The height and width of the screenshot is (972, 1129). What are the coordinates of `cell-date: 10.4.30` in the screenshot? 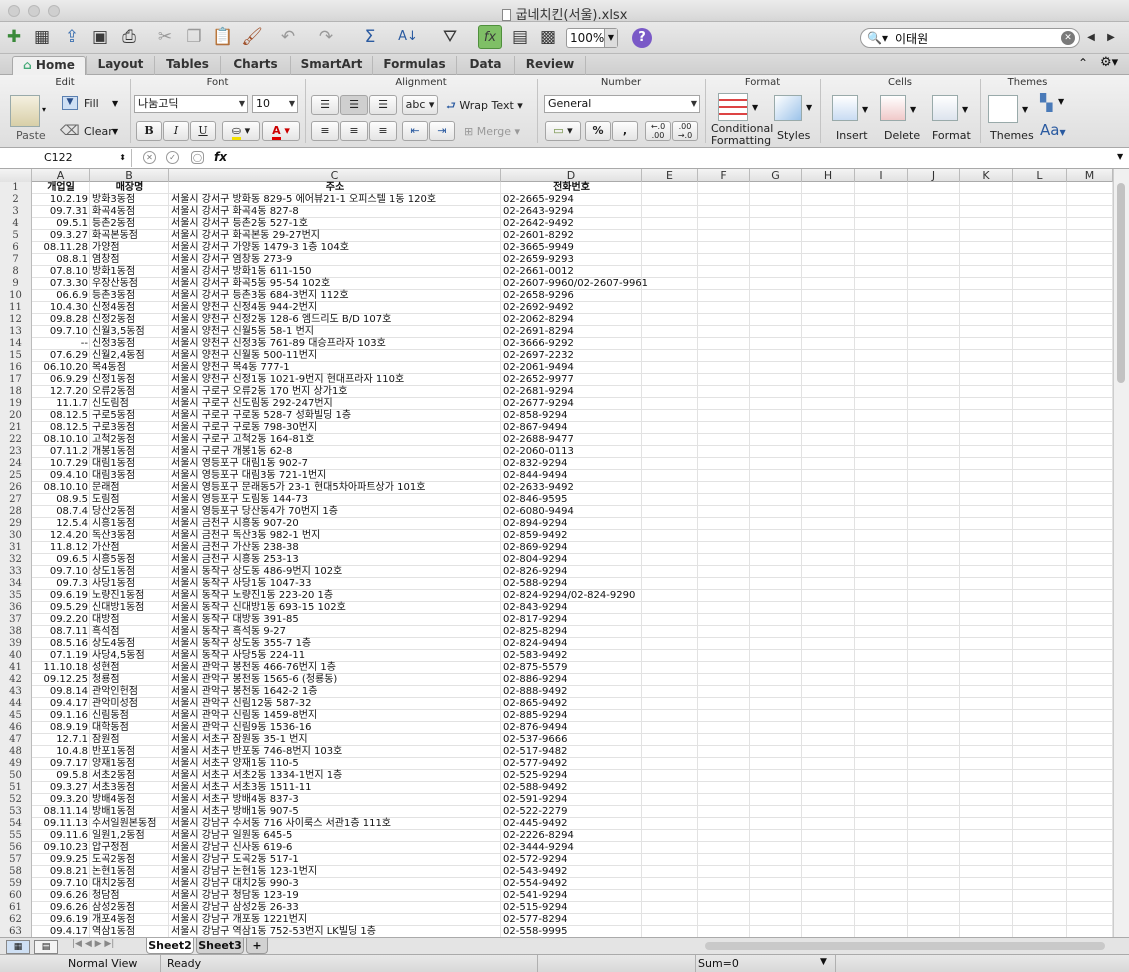 It's located at (61, 308).